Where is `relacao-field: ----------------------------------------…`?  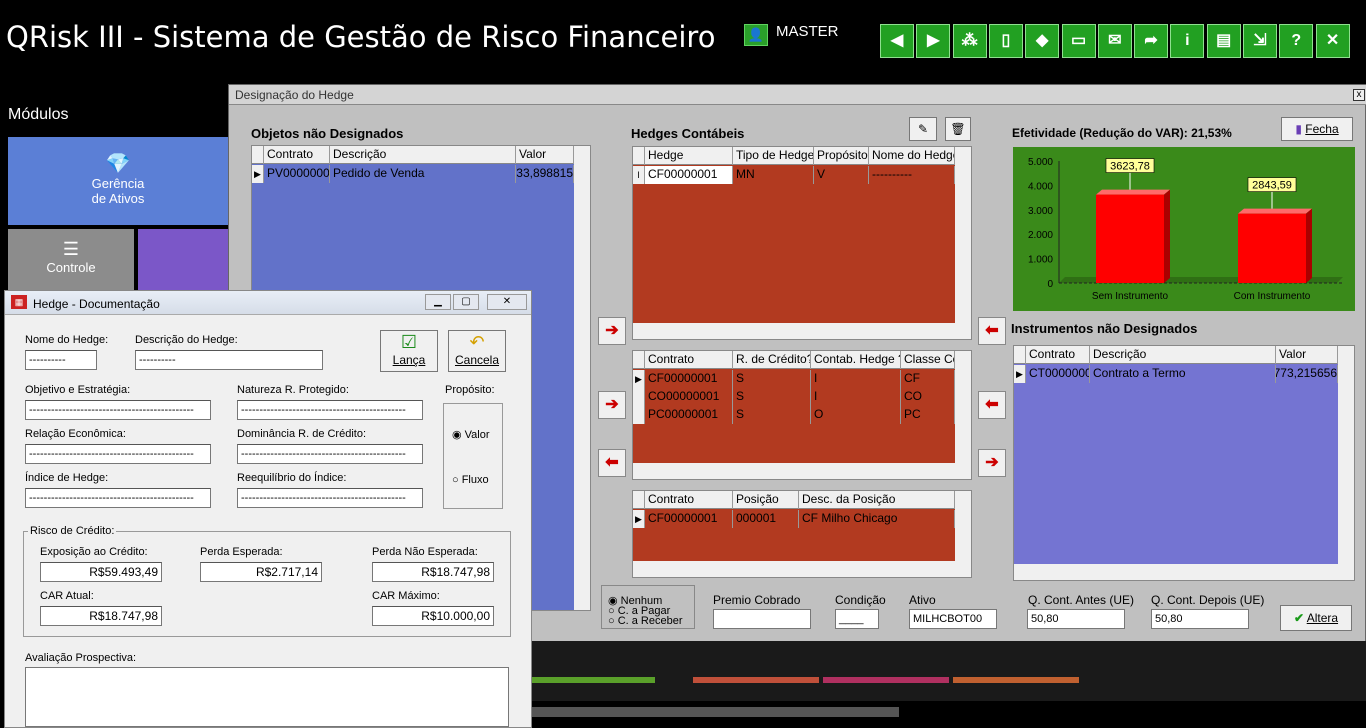
relacao-field: ----------------------------------------… is located at coordinates (118, 454).